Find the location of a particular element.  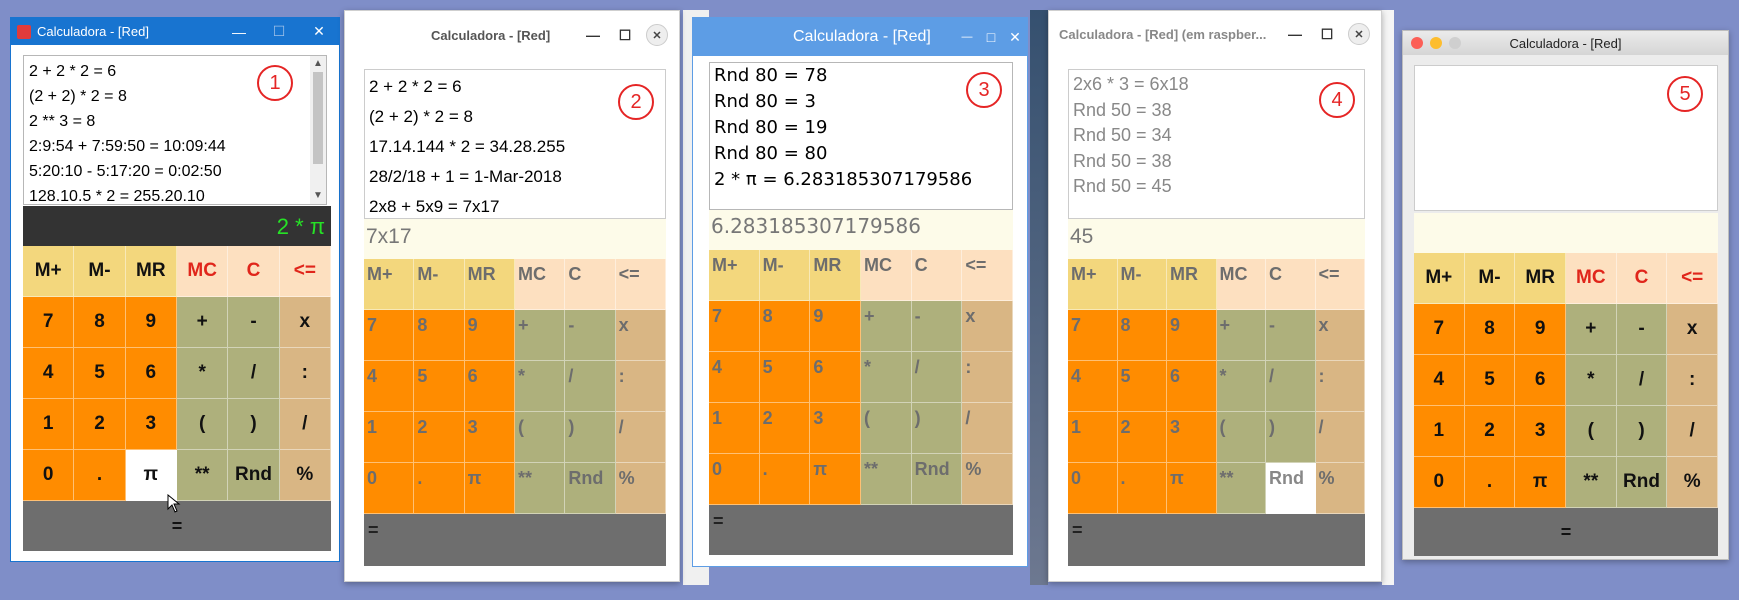

title-bar: Calculadora - [Red] (em raspber... — ☐ ✕ is located at coordinates (1215, 34).